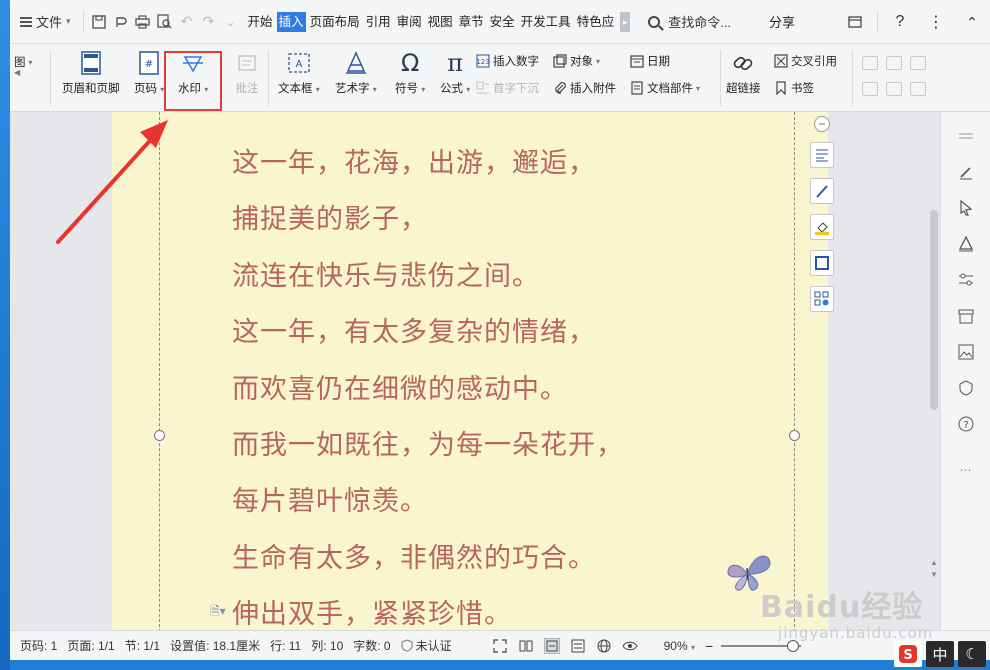 The width and height of the screenshot is (990, 670). What do you see at coordinates (378, 22) in the screenshot?
I see `tab-references: 引用` at bounding box center [378, 22].